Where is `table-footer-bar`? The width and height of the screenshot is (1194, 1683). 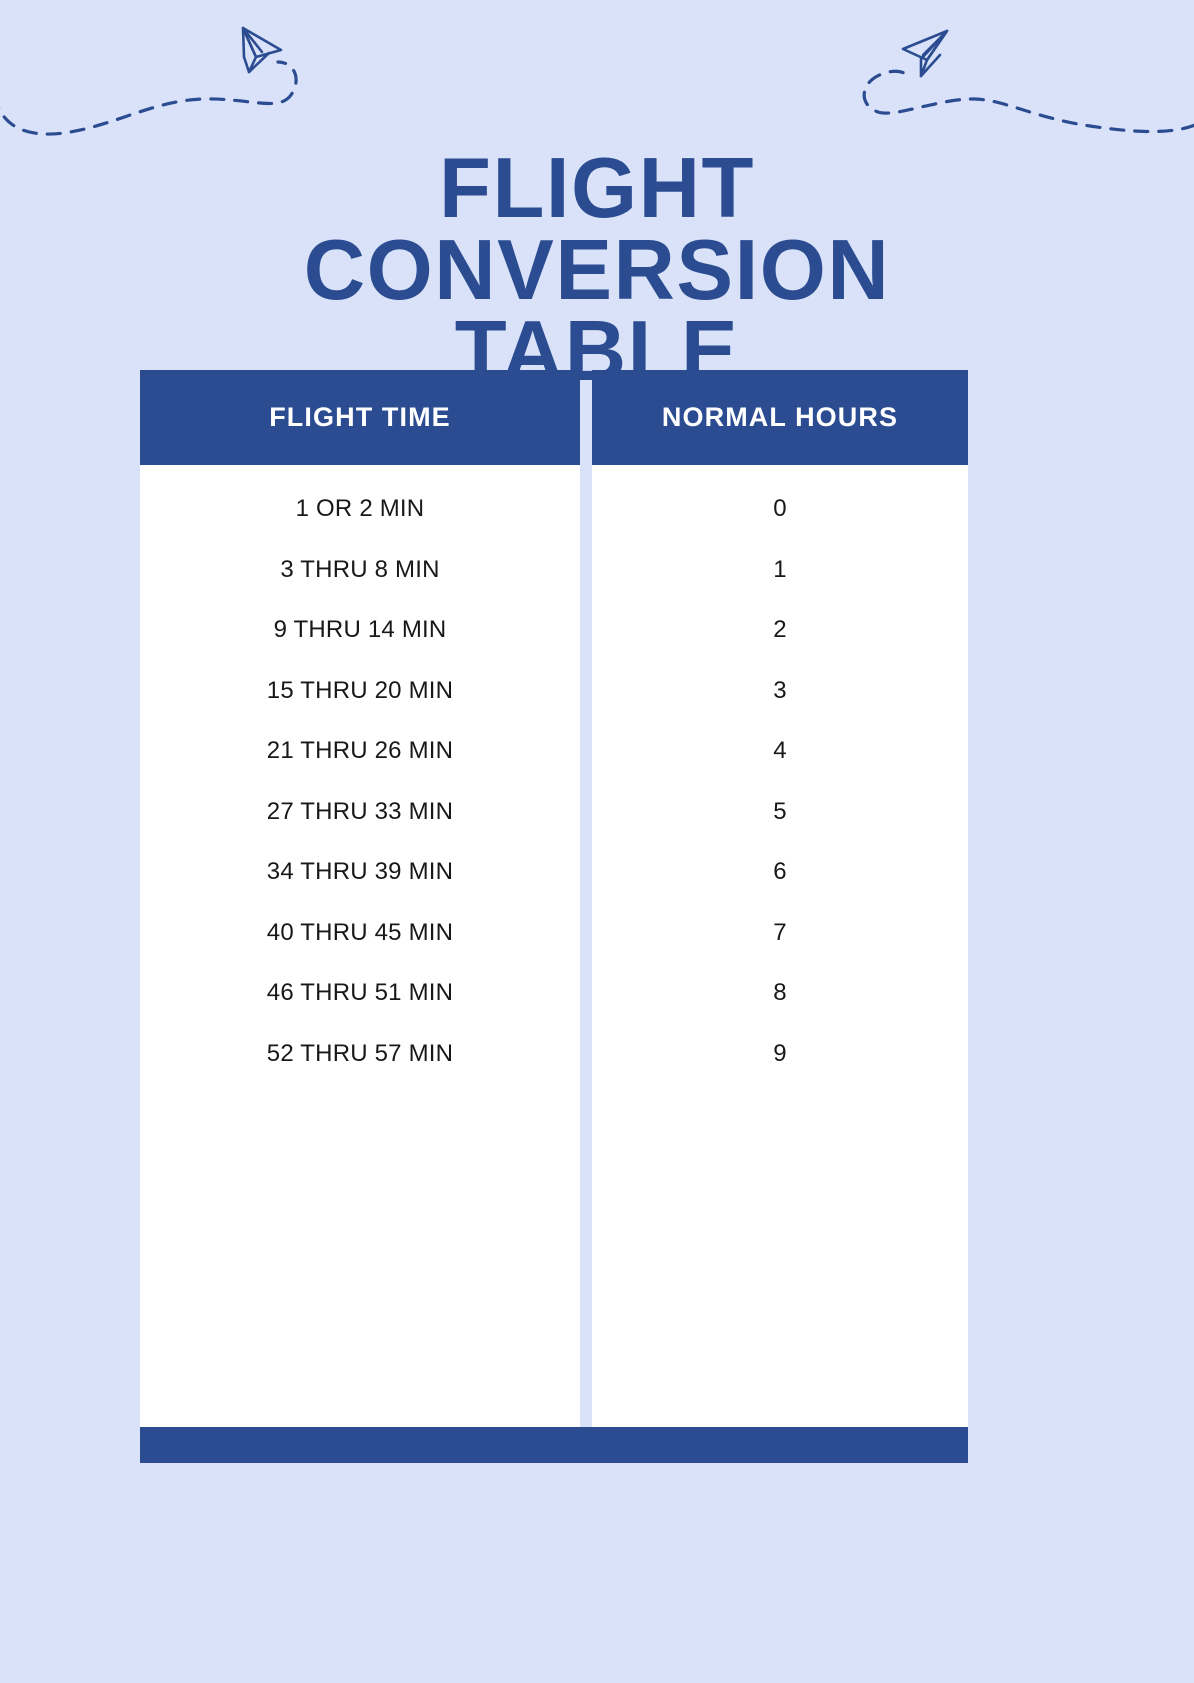
table-footer-bar is located at coordinates (554, 1445).